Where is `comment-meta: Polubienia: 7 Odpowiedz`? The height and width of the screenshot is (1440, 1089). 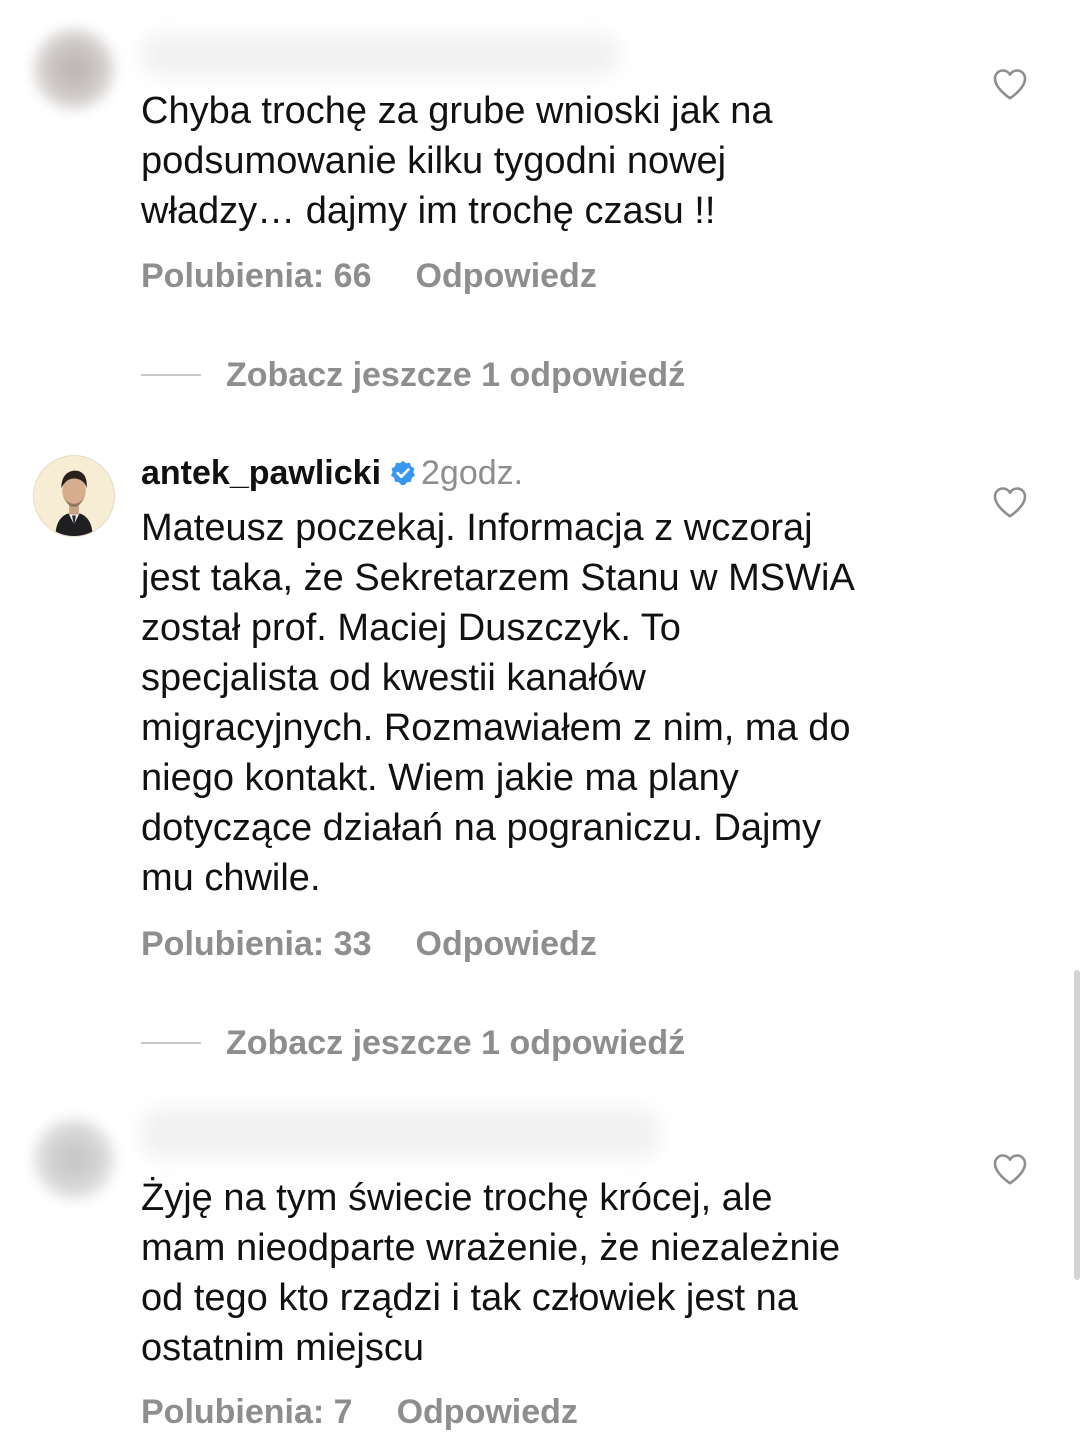 comment-meta: Polubienia: 7 Odpowiedz is located at coordinates (359, 1412).